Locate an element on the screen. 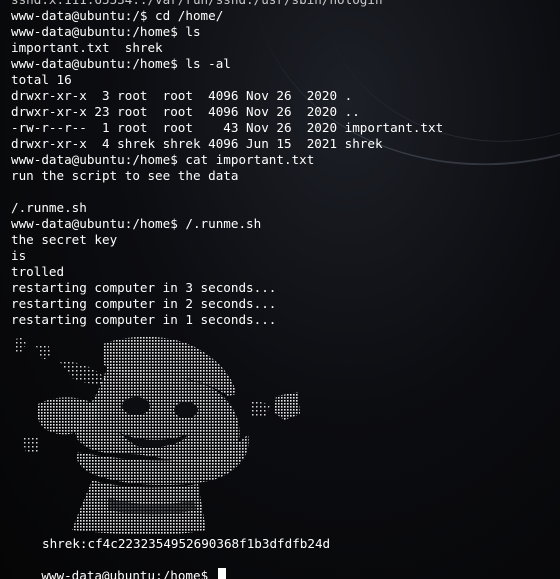 The height and width of the screenshot is (579, 560). terminal-line: www-data@ubuntu:/home$ ls -al is located at coordinates (121, 63).